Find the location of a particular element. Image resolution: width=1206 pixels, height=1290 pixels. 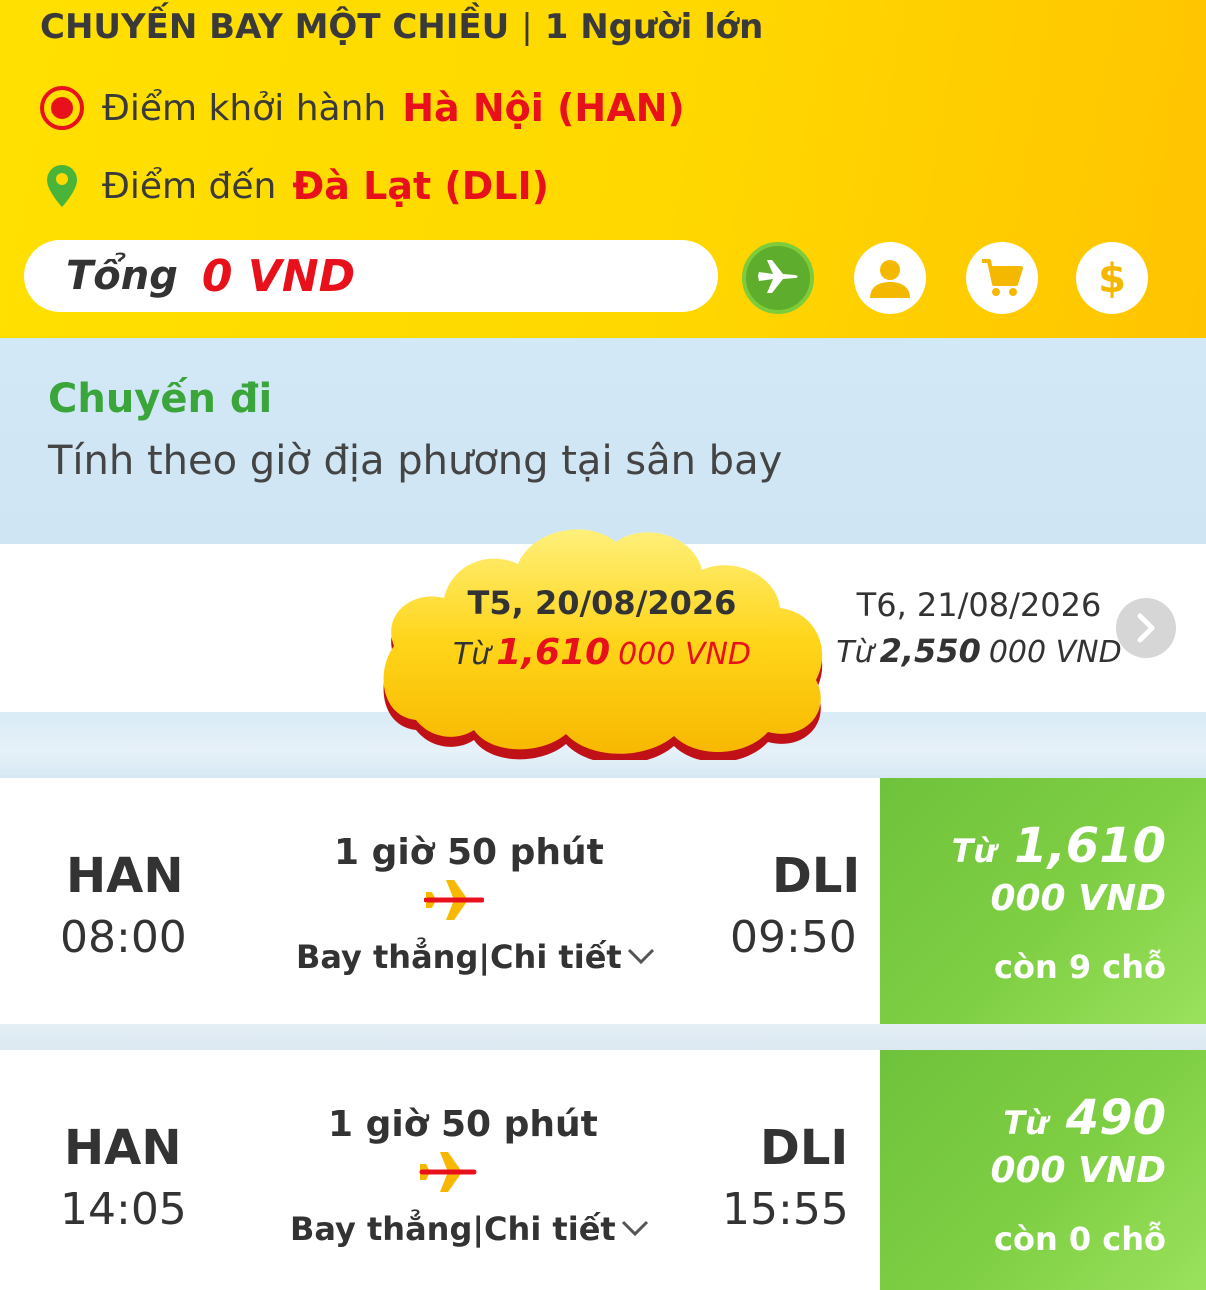

arrival-time: 09:50 is located at coordinates (793, 937).